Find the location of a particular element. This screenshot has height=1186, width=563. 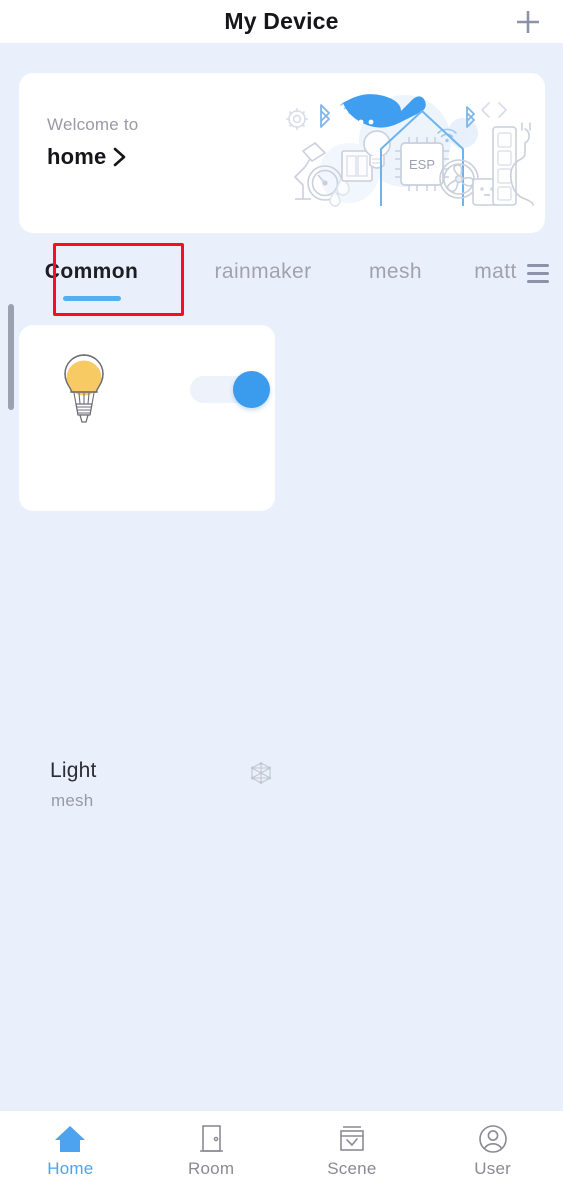

nav-label: User is located at coordinates (492, 1168).